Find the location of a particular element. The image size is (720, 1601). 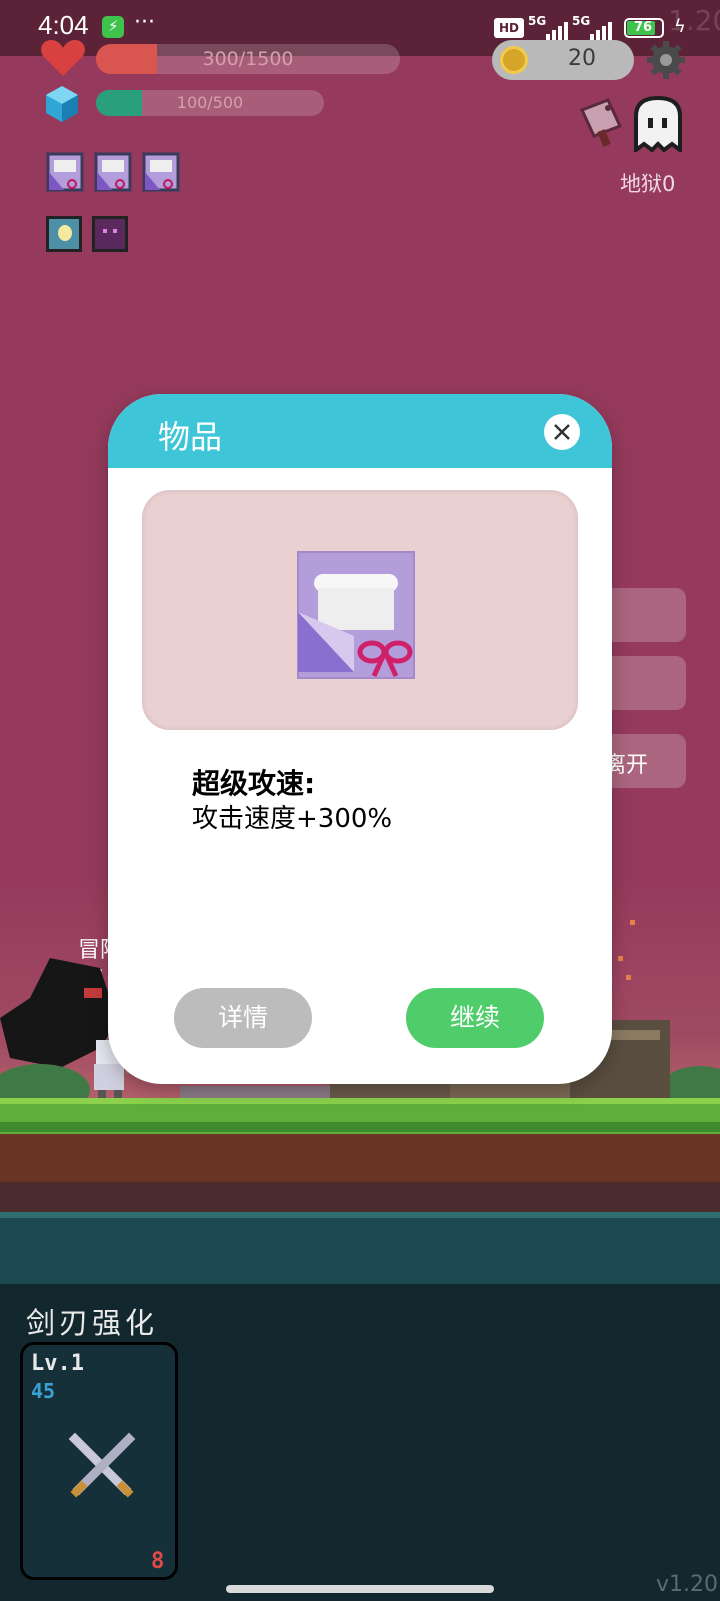

hp-text: 300/1500 is located at coordinates (248, 59).